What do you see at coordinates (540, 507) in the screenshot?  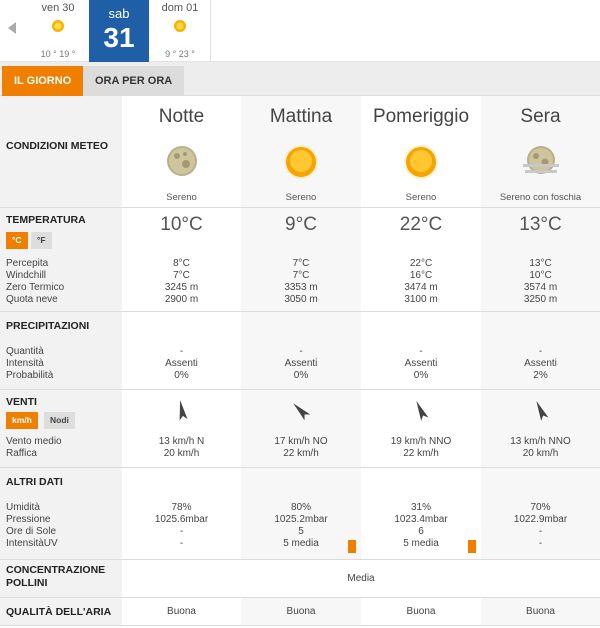 I see `humidity-value: 70%` at bounding box center [540, 507].